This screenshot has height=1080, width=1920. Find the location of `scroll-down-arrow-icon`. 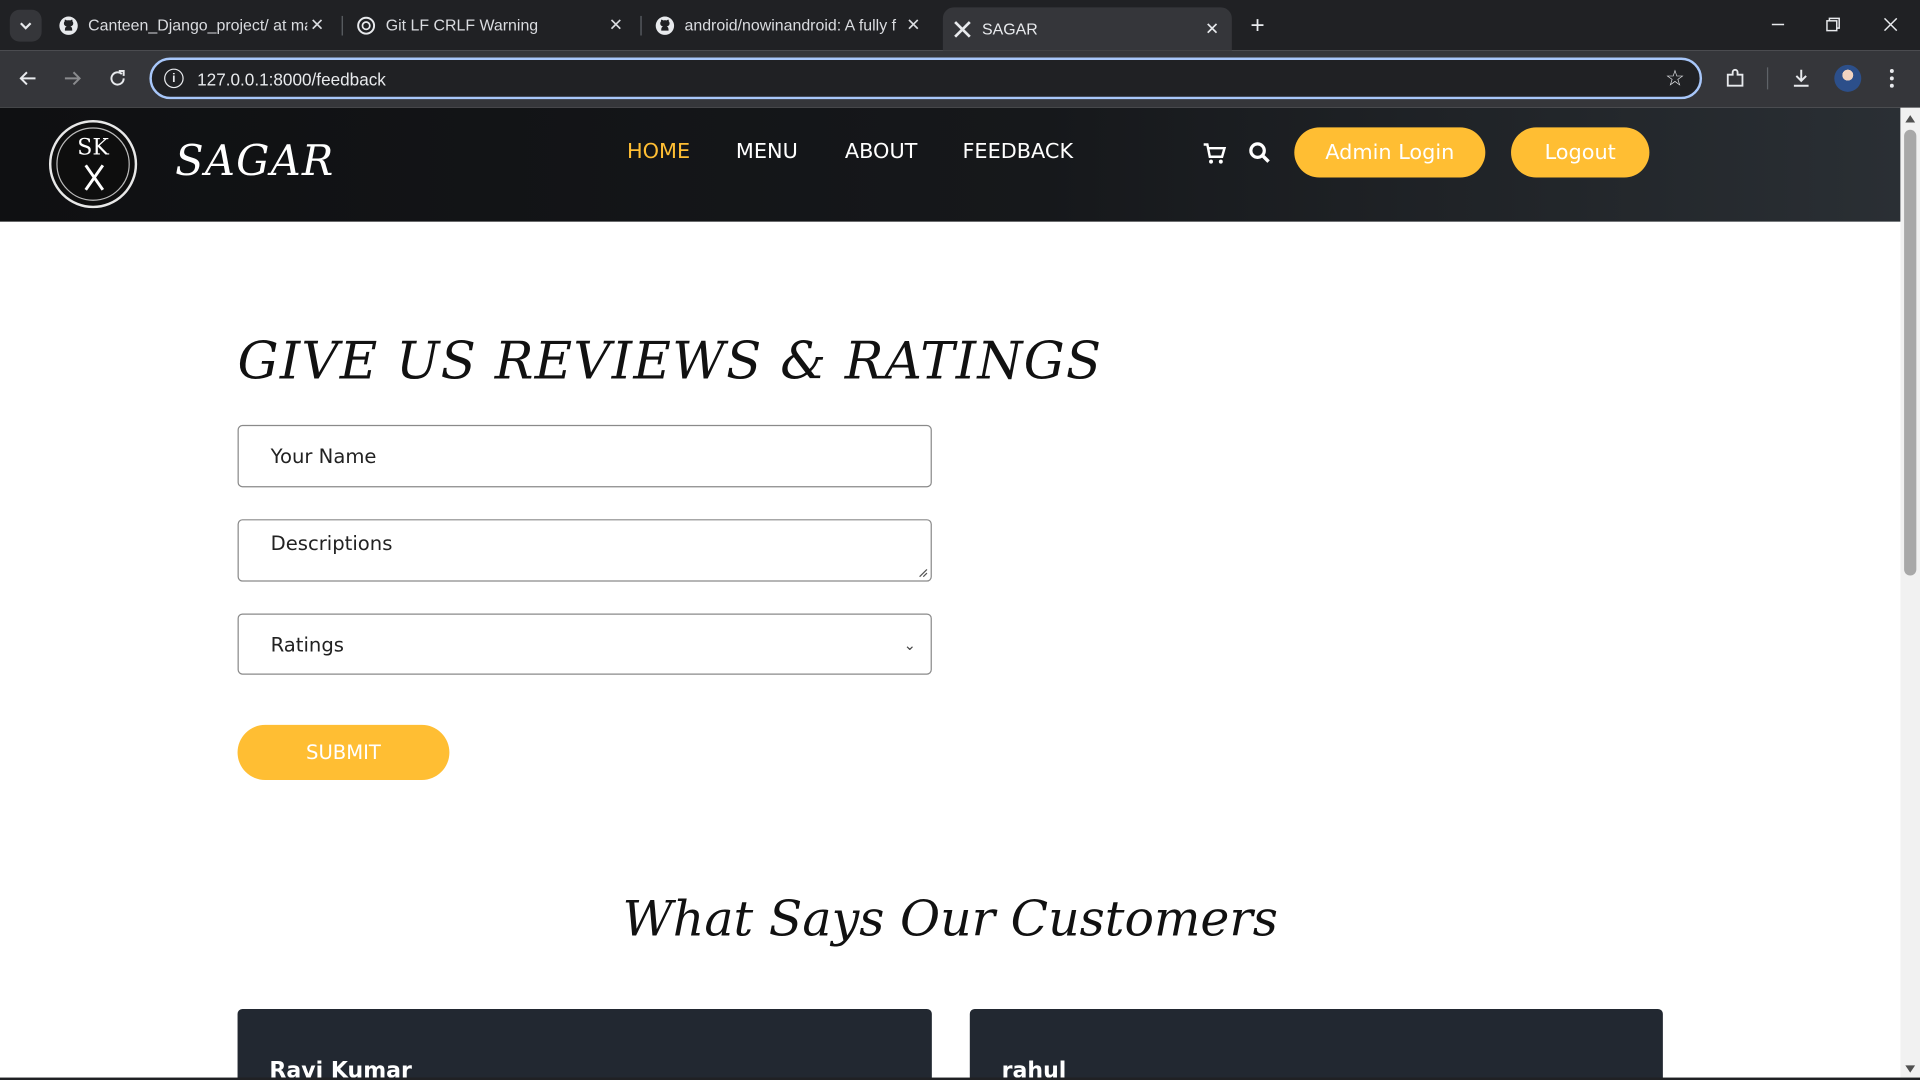

scroll-down-arrow-icon is located at coordinates (1910, 1069).